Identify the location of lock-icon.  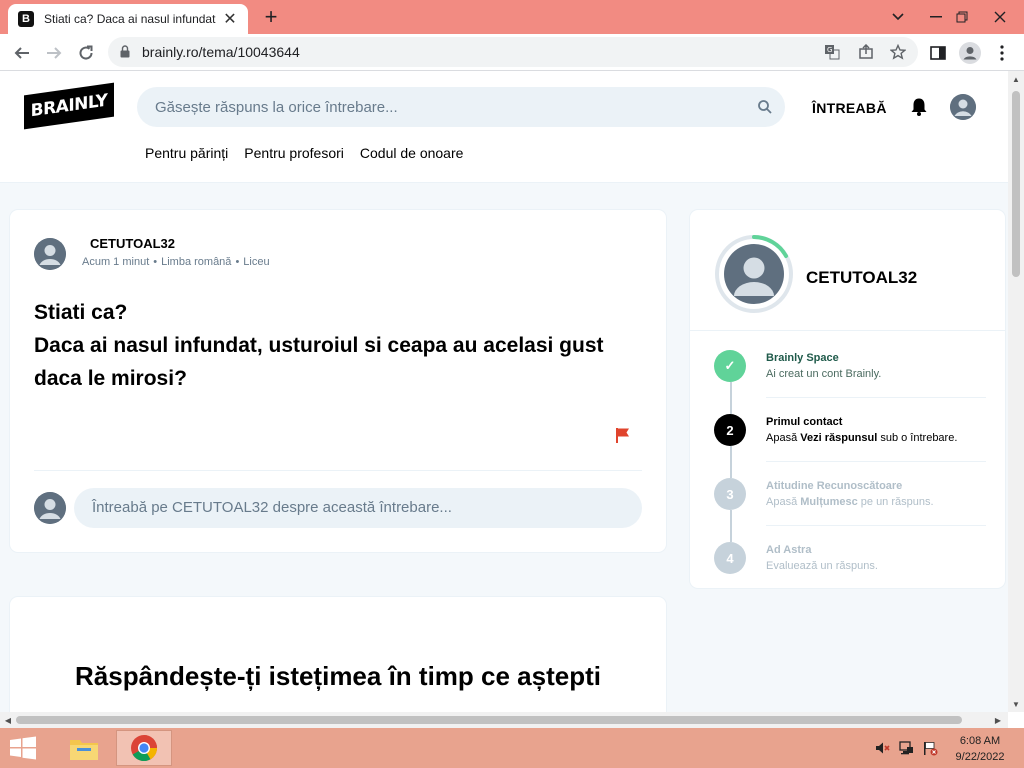
(125, 51).